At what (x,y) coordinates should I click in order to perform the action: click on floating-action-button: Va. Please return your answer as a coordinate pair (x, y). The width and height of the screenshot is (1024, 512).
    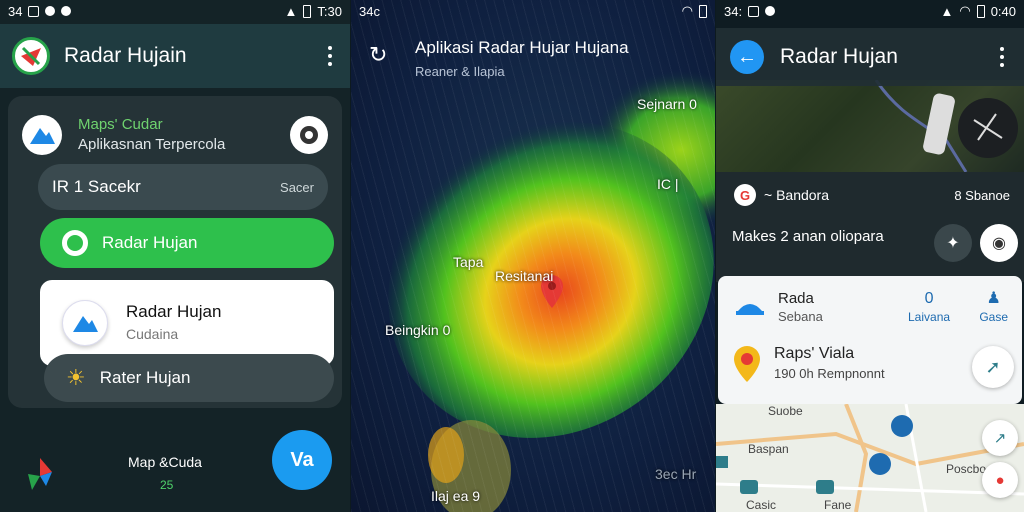
    Looking at the image, I should click on (302, 460).